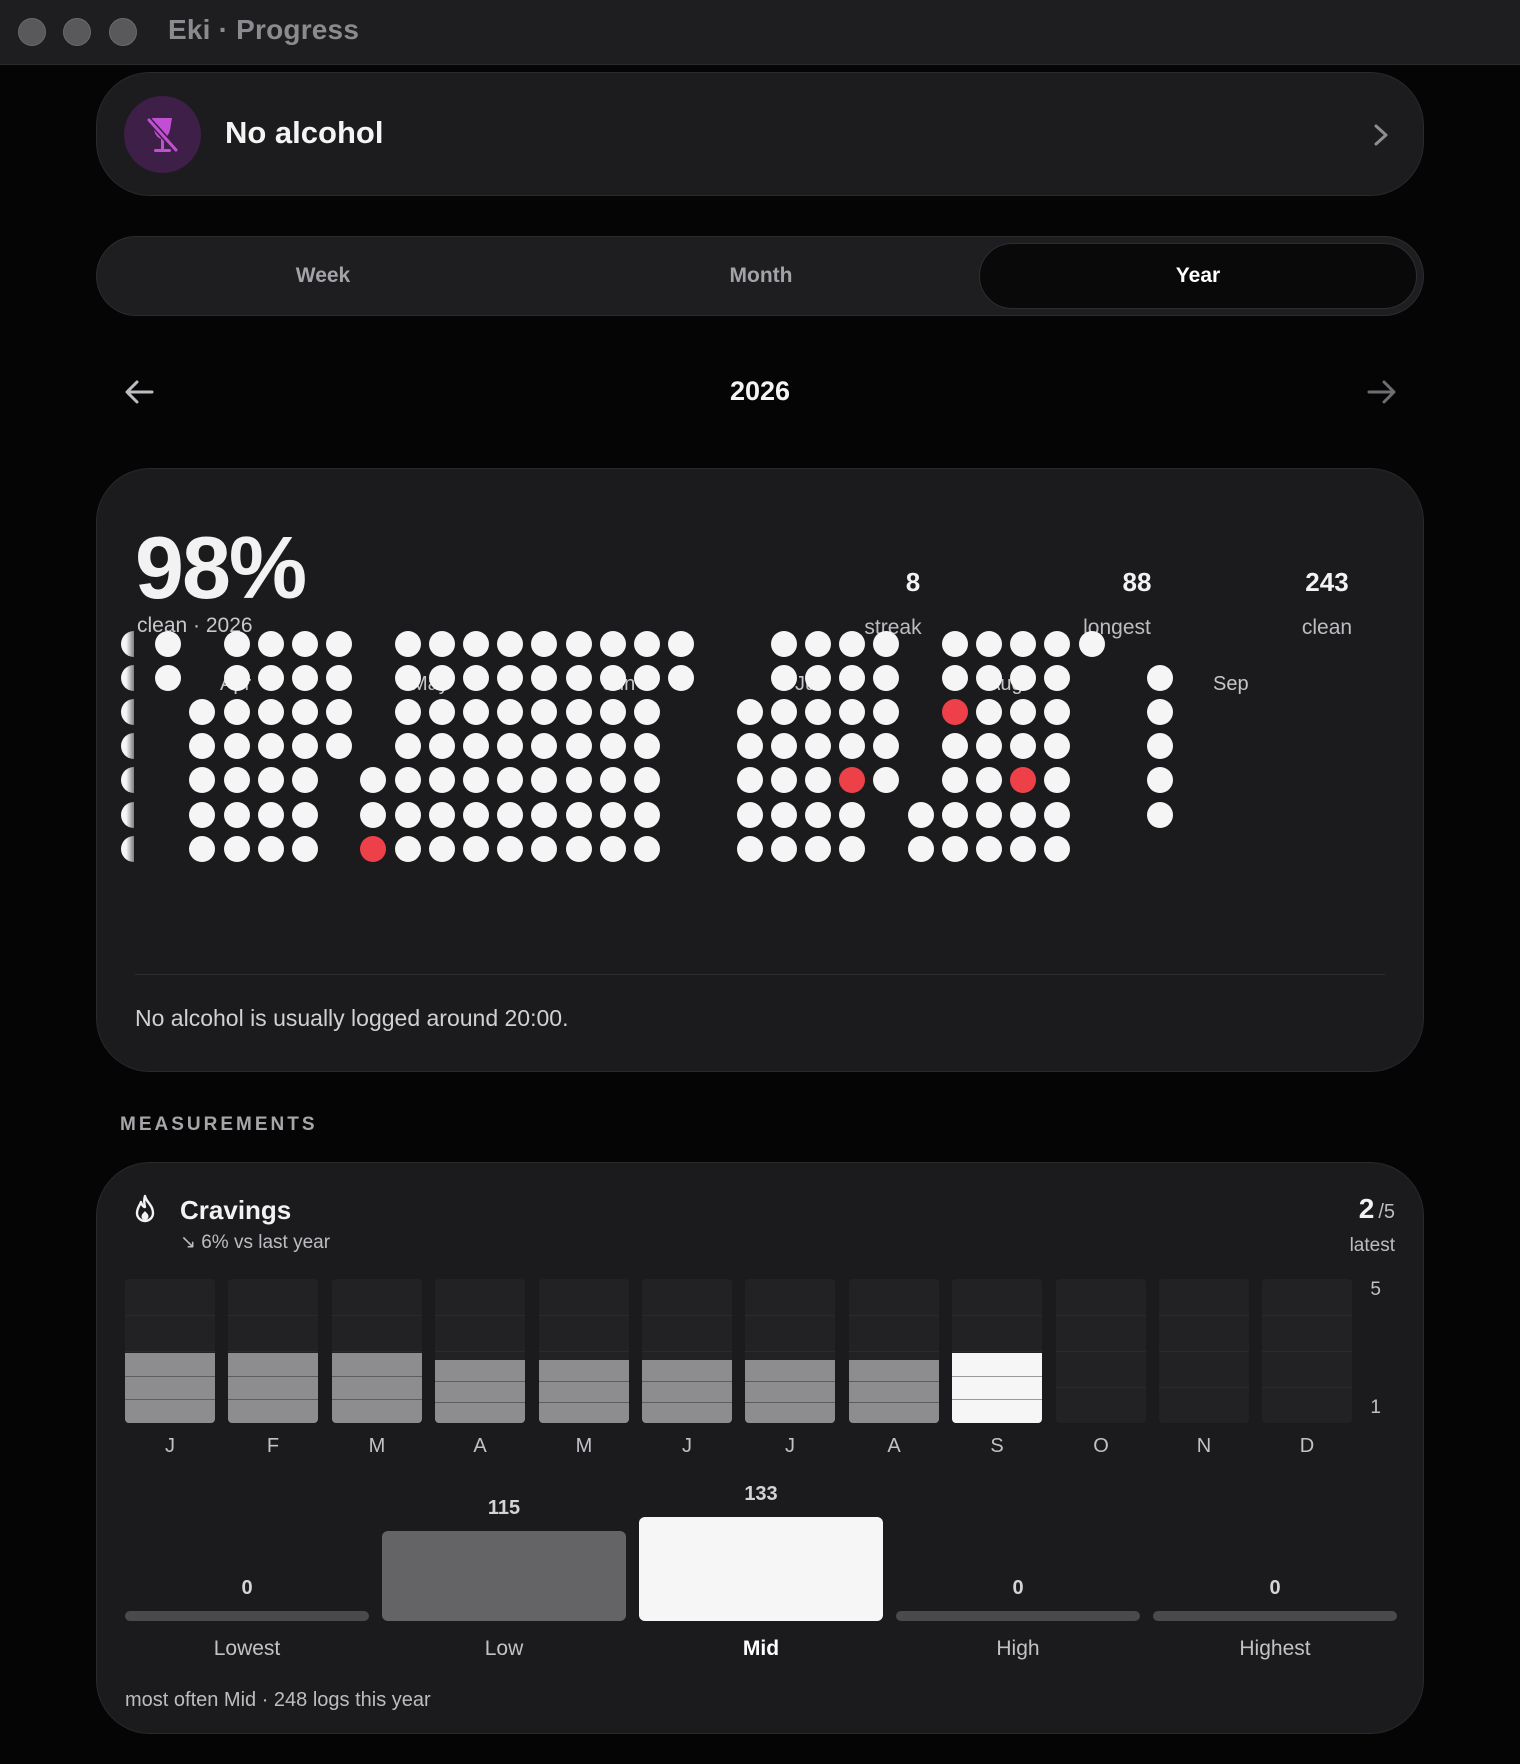  Describe the element at coordinates (219, 1124) in the screenshot. I see `measurements-section-header: MEASUREMENTS` at that location.